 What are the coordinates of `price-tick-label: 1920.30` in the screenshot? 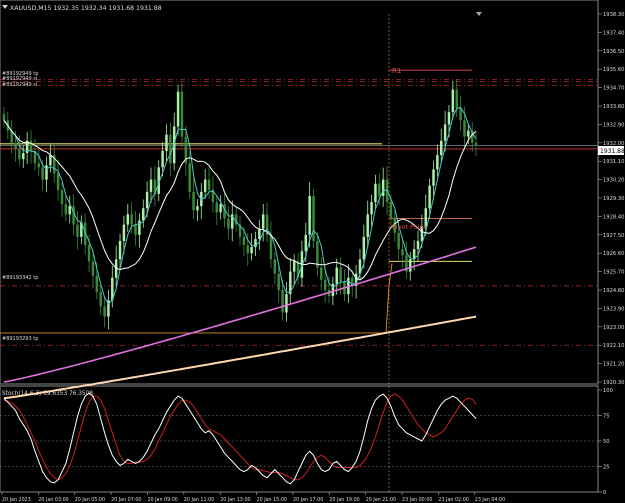 It's located at (613, 383).